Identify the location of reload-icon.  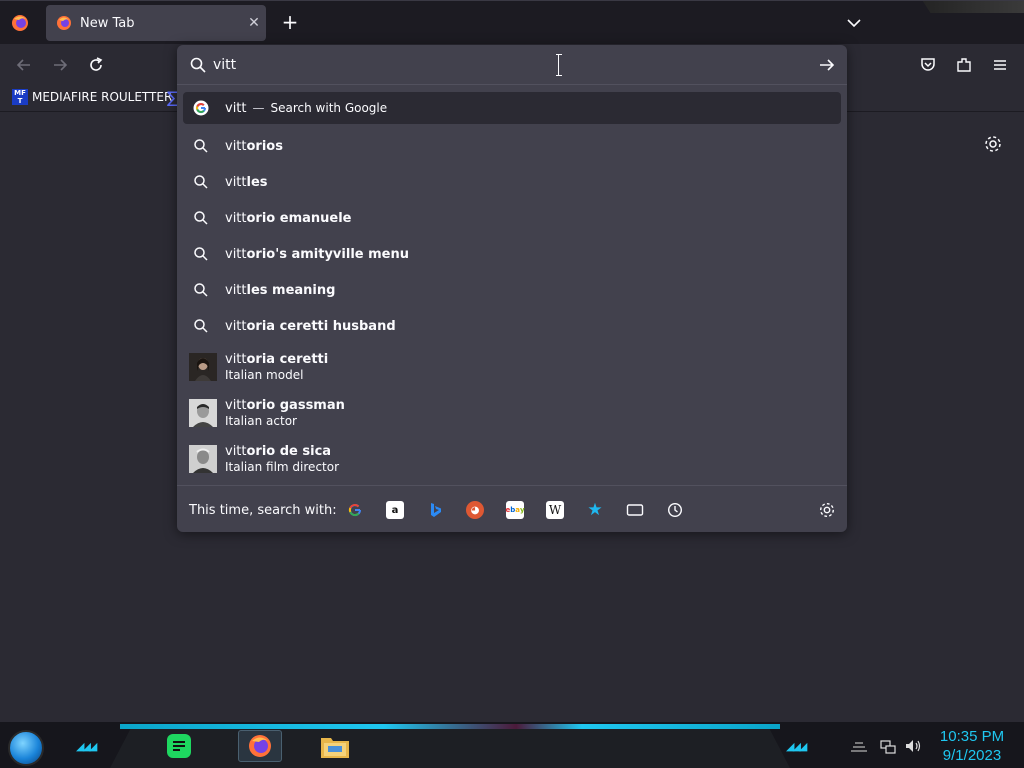
(96, 64).